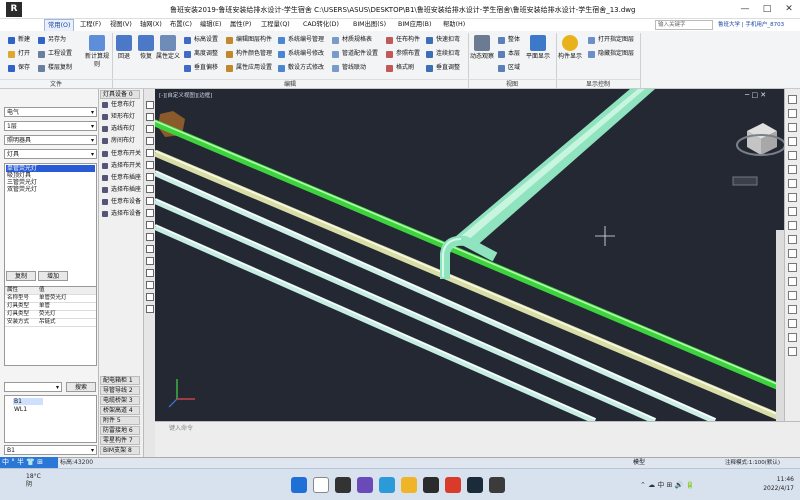 This screenshot has width=800, height=500. What do you see at coordinates (509, 68) in the screenshot?
I see `view-region: 区域` at bounding box center [509, 68].